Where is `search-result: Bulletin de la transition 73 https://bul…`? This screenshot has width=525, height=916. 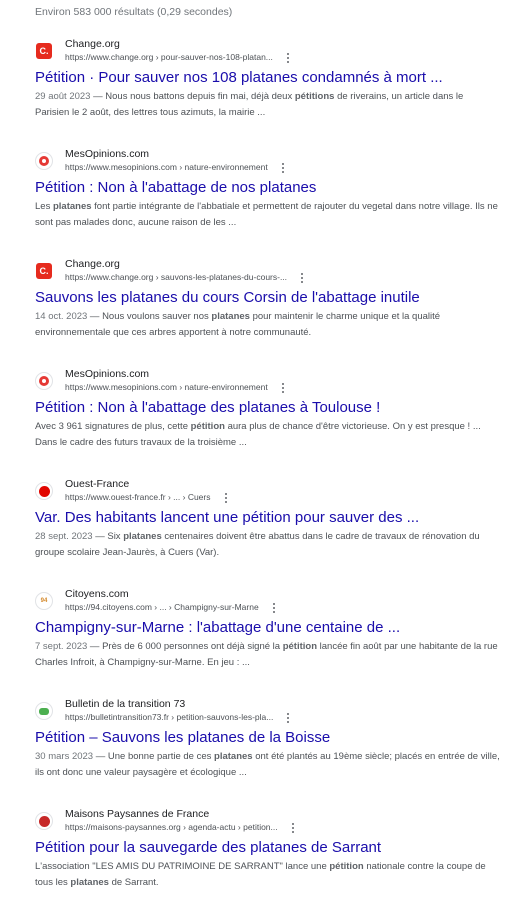
search-result: Bulletin de la transition 73 https://bul… is located at coordinates (270, 751).